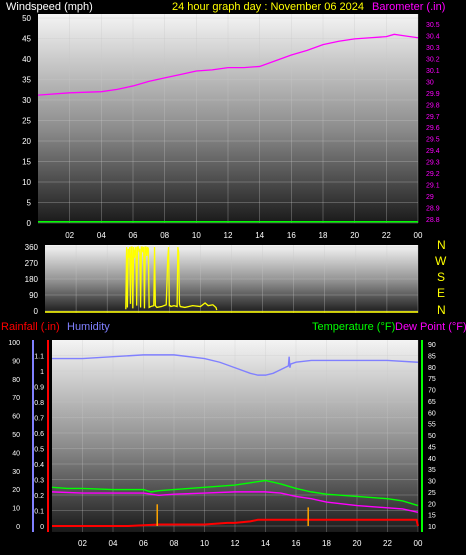  I want to click on compass-s: S, so click(441, 277).